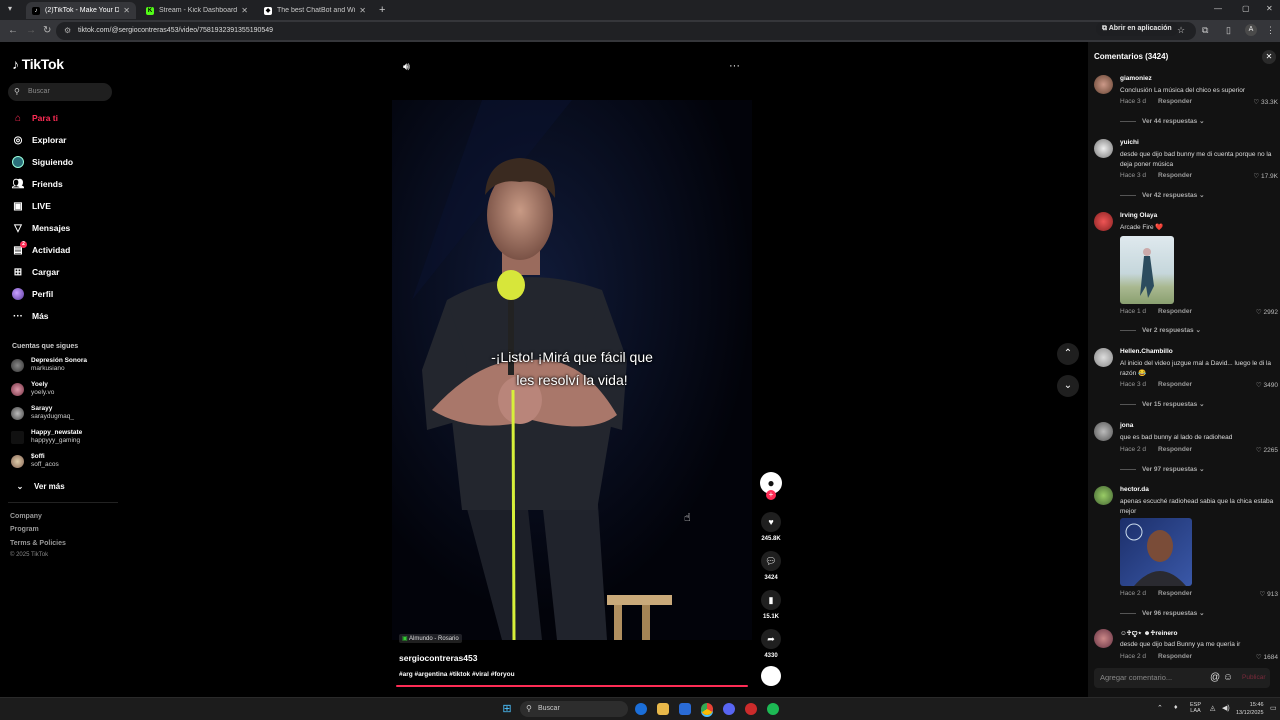  I want to click on reload-icon: ↻, so click(47, 30).